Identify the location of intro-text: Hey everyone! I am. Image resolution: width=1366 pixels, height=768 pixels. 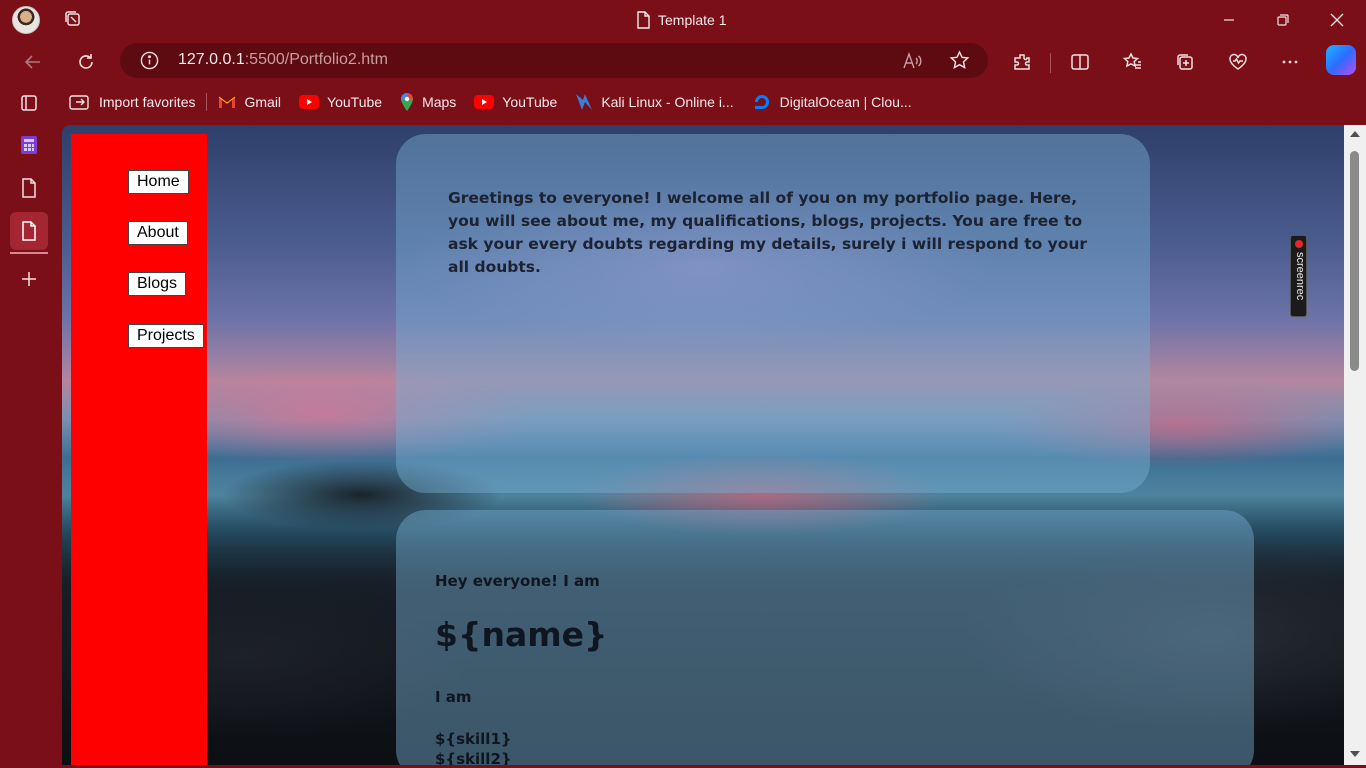
(517, 581).